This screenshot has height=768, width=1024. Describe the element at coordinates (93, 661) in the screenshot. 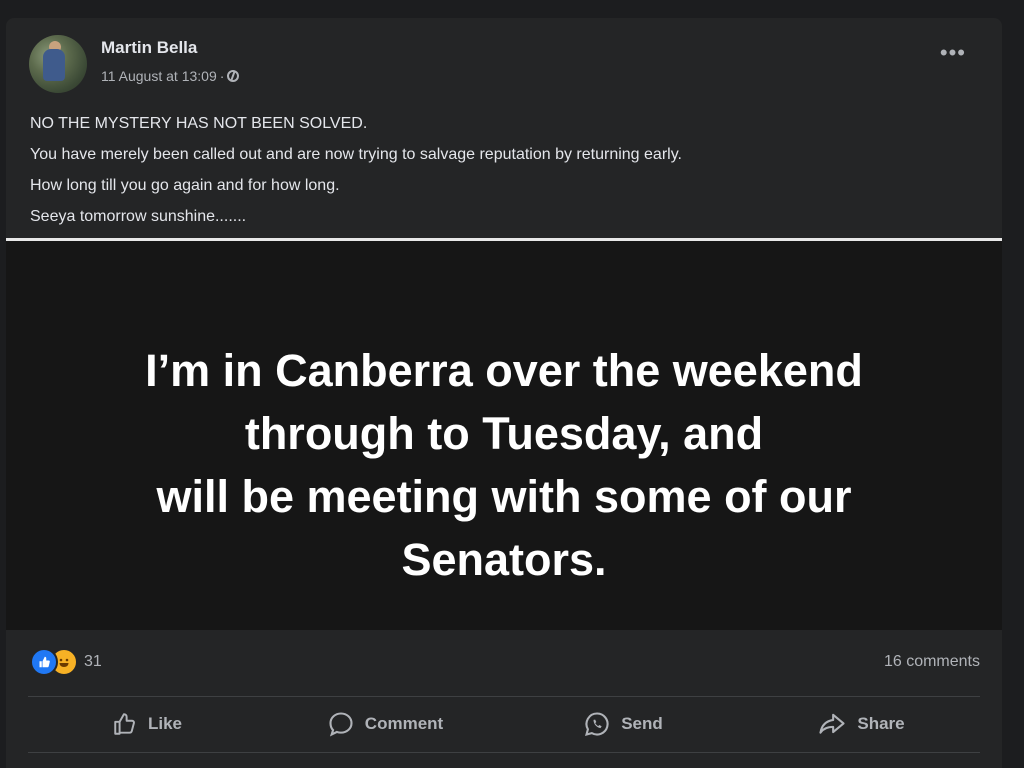

I see `reaction-count: 31` at that location.